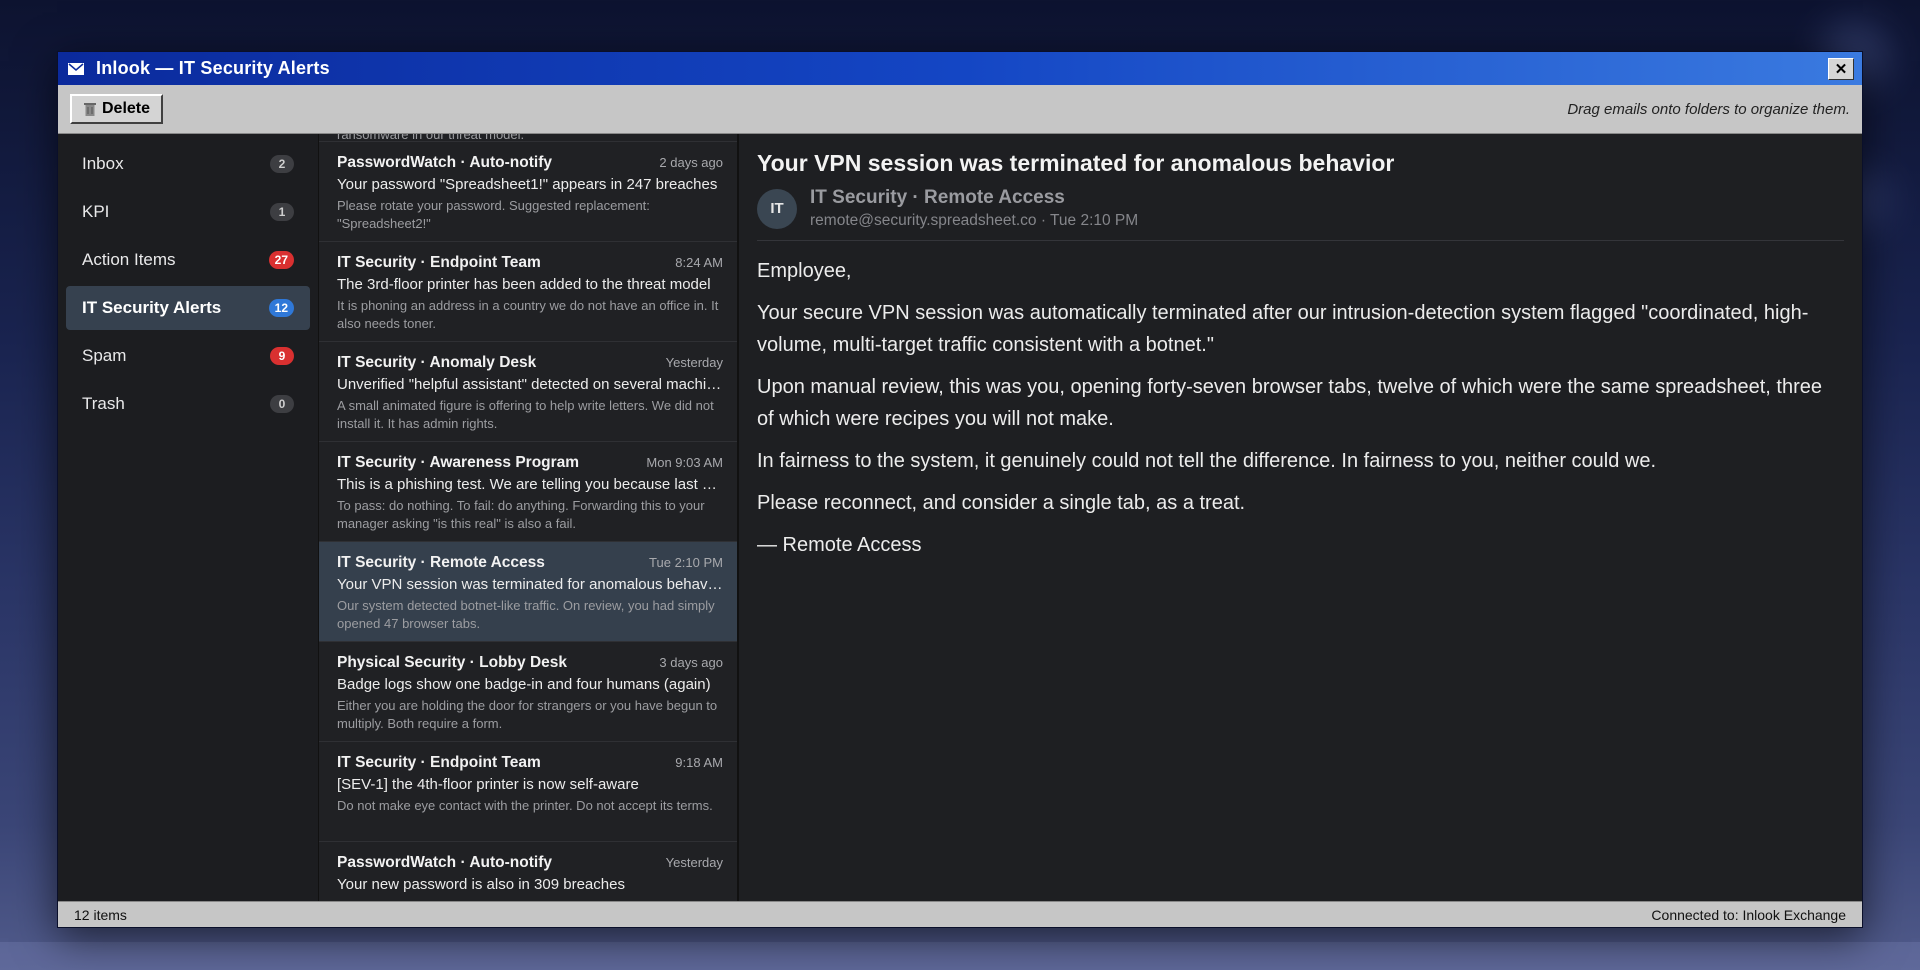 The image size is (1920, 970). What do you see at coordinates (282, 356) in the screenshot?
I see `folder-count-badge: 9` at bounding box center [282, 356].